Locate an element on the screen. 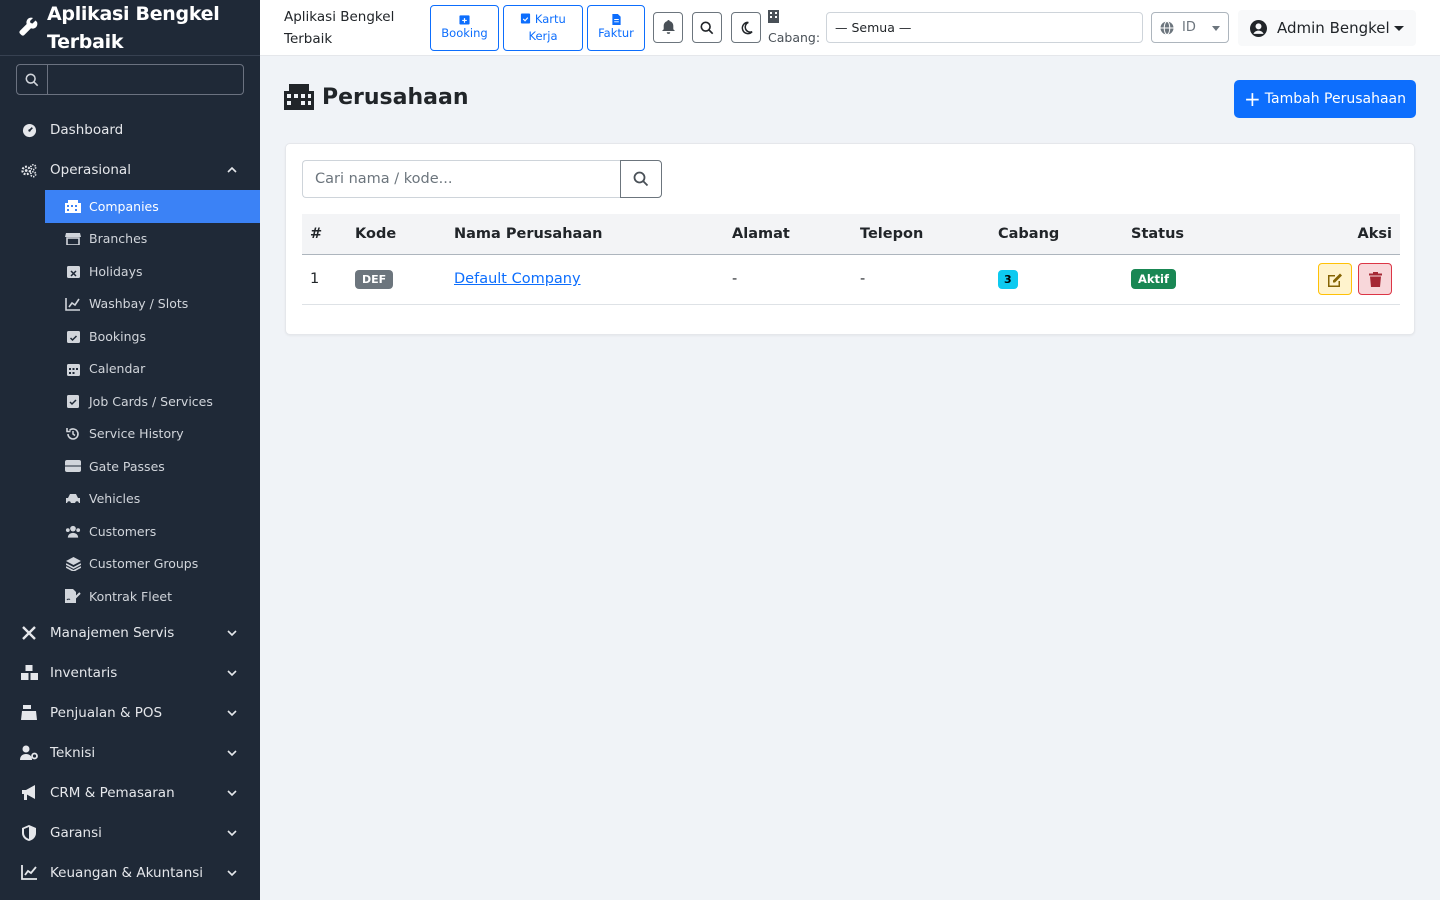 The image size is (1440, 900). sidebar-item-label: Calendar is located at coordinates (117, 369).